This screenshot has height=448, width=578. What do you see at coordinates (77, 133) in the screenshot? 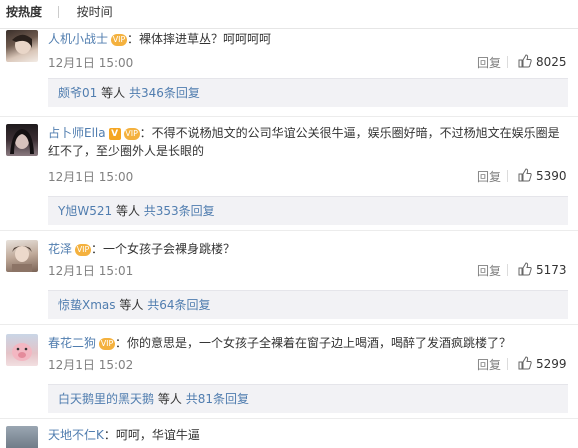
I see `comment-username: 占卜师Ella` at bounding box center [77, 133].